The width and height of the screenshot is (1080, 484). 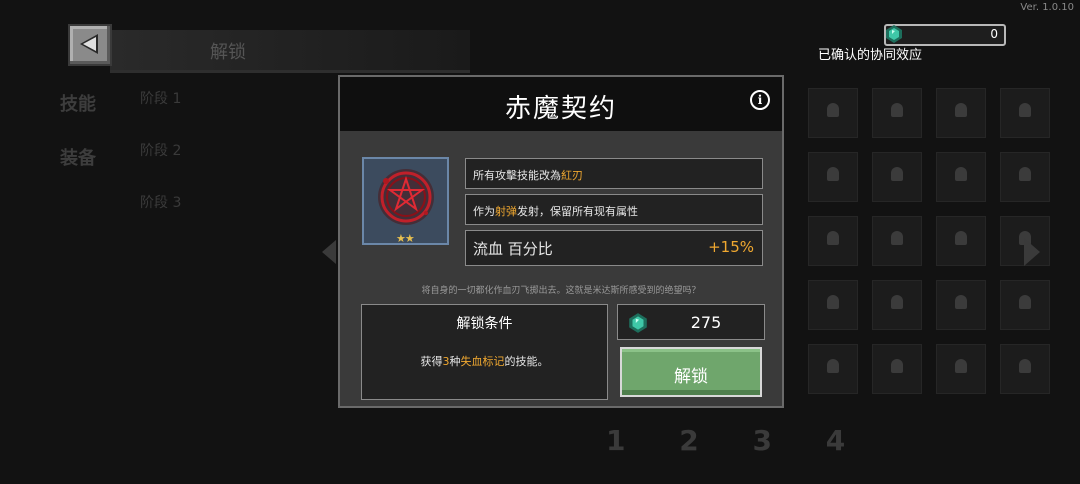 I want to click on item-star-rating: ★★, so click(x=405, y=238).